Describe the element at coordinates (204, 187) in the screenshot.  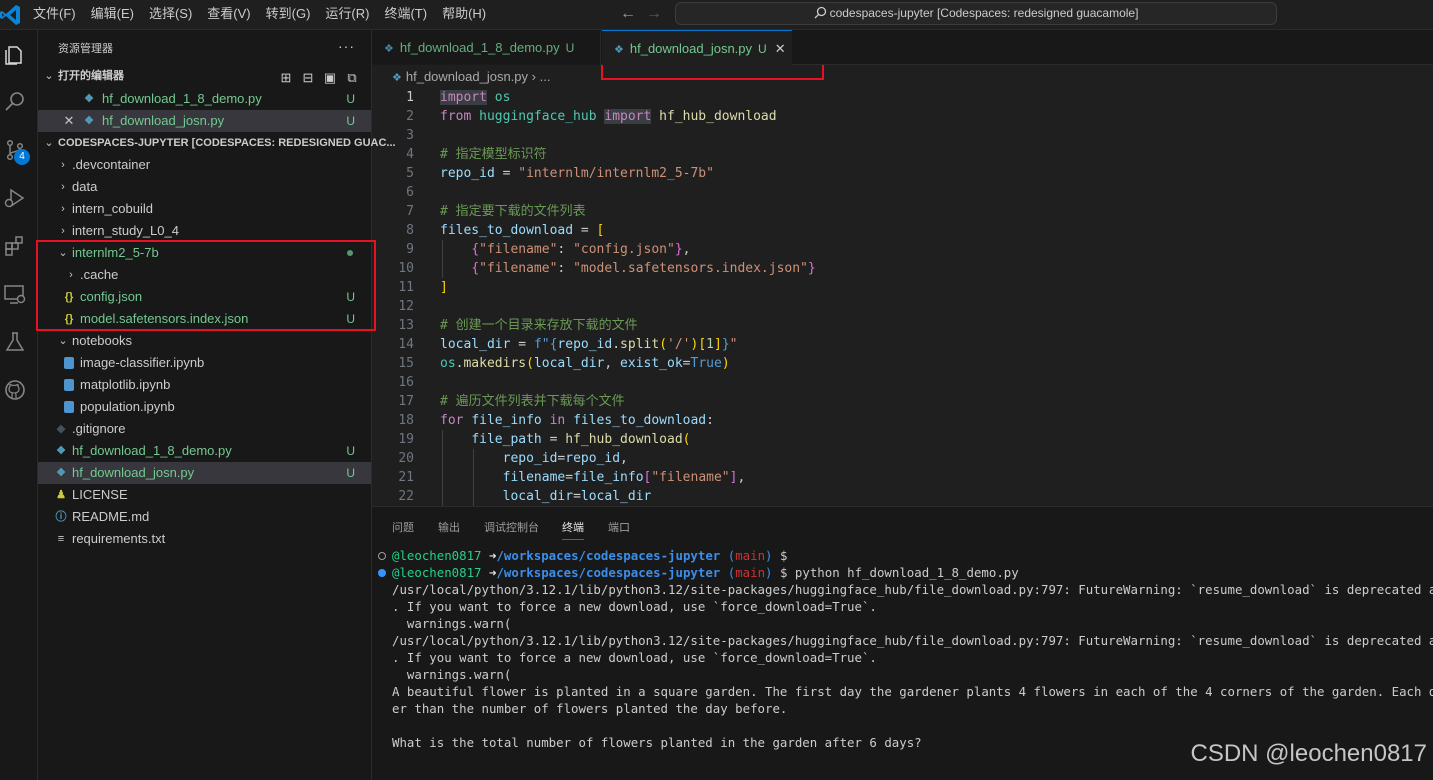
I see `folder-item: › data` at that location.